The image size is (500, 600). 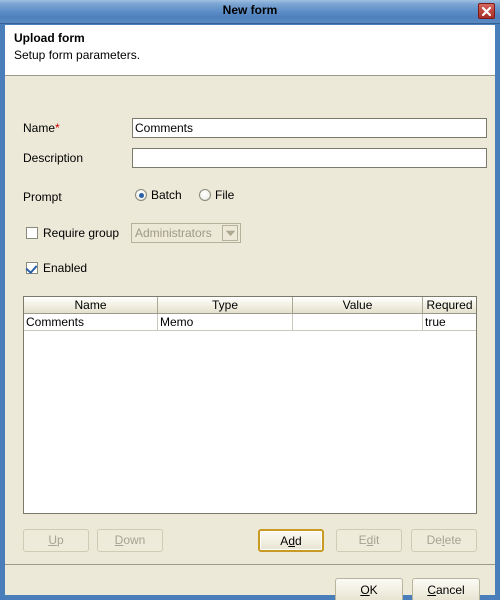 What do you see at coordinates (81, 233) in the screenshot?
I see `require-group-label: Require group` at bounding box center [81, 233].